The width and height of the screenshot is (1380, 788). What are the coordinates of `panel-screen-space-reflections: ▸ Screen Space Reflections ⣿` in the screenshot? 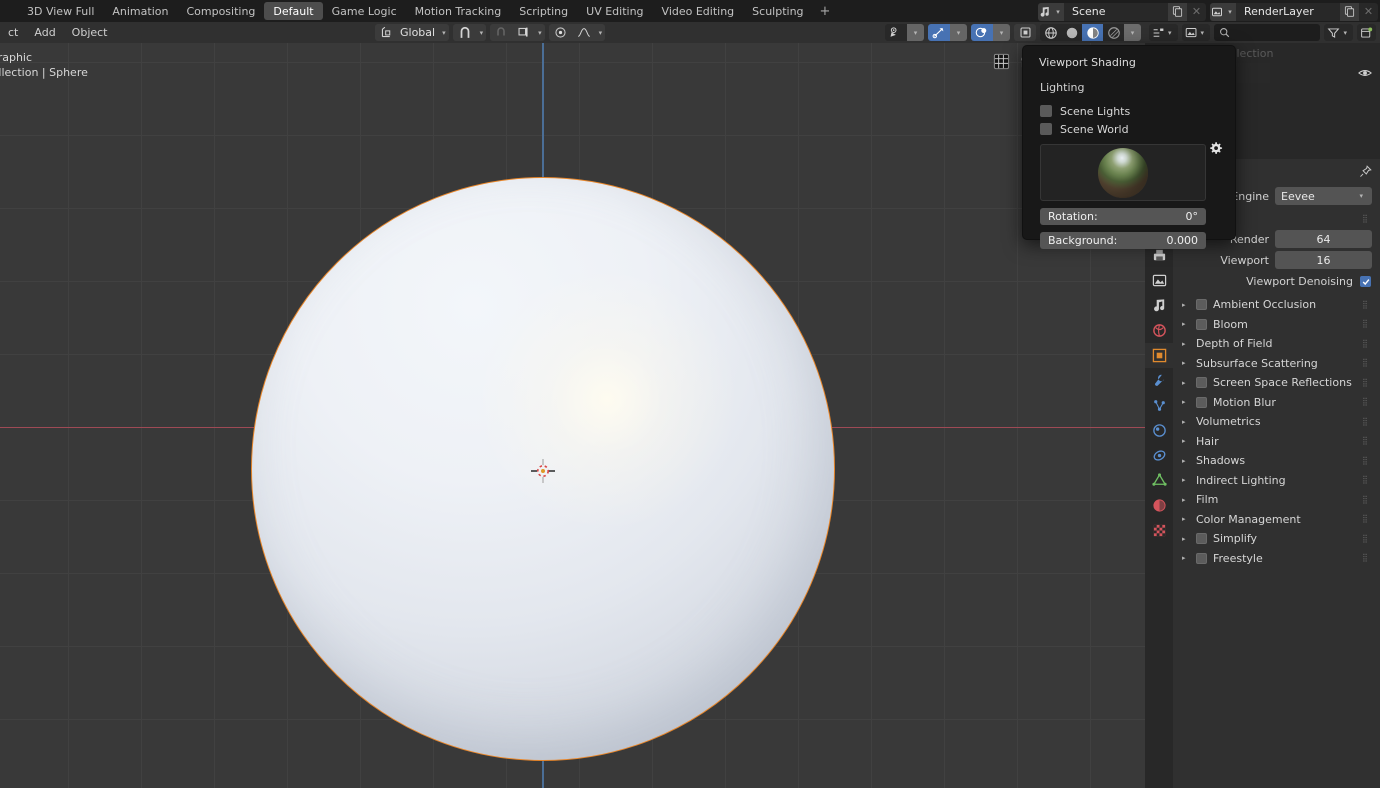 It's located at (1276, 383).